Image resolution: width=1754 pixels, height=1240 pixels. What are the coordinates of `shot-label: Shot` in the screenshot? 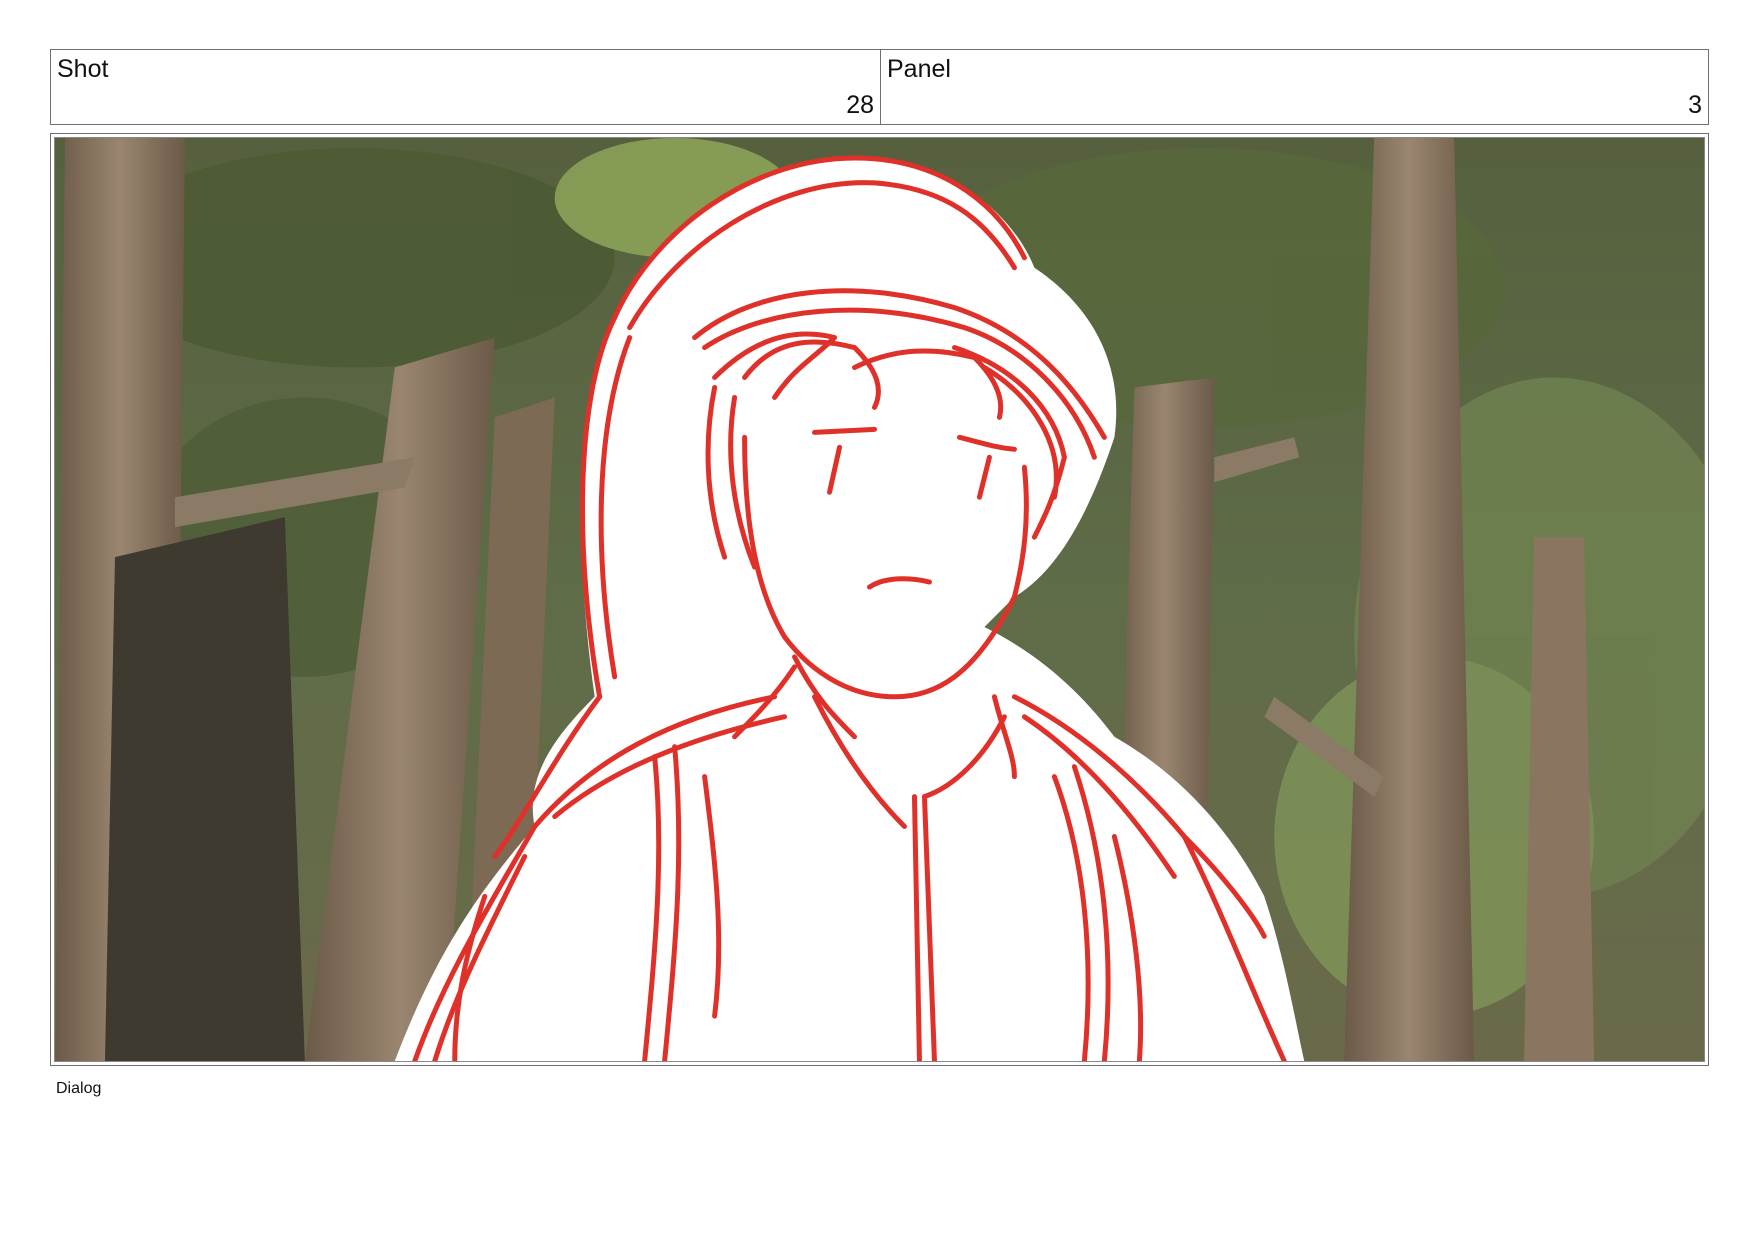 It's located at (83, 69).